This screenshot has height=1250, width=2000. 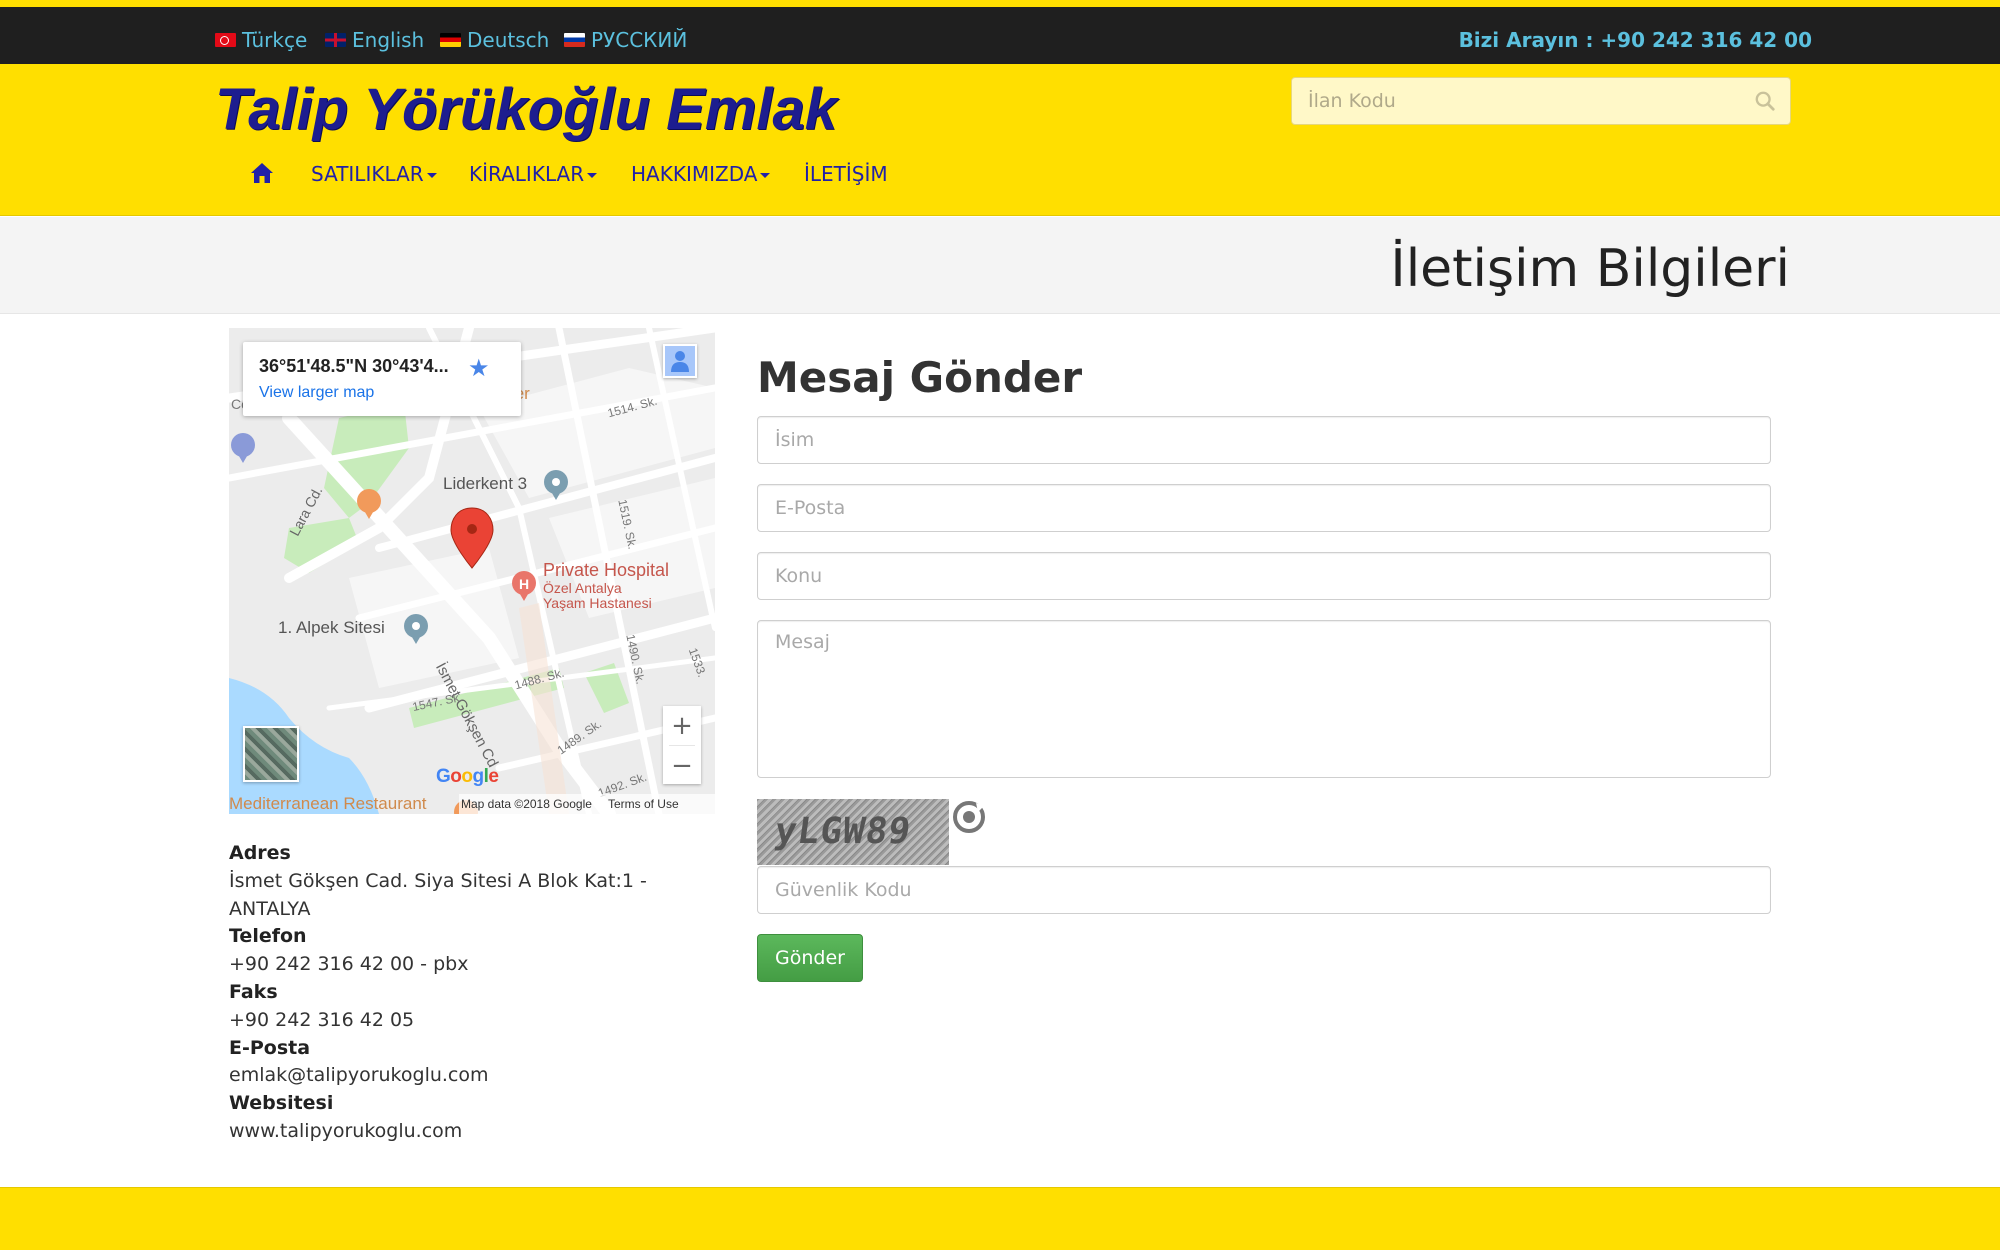 What do you see at coordinates (281, 1103) in the screenshot?
I see `website-label: Websitesi` at bounding box center [281, 1103].